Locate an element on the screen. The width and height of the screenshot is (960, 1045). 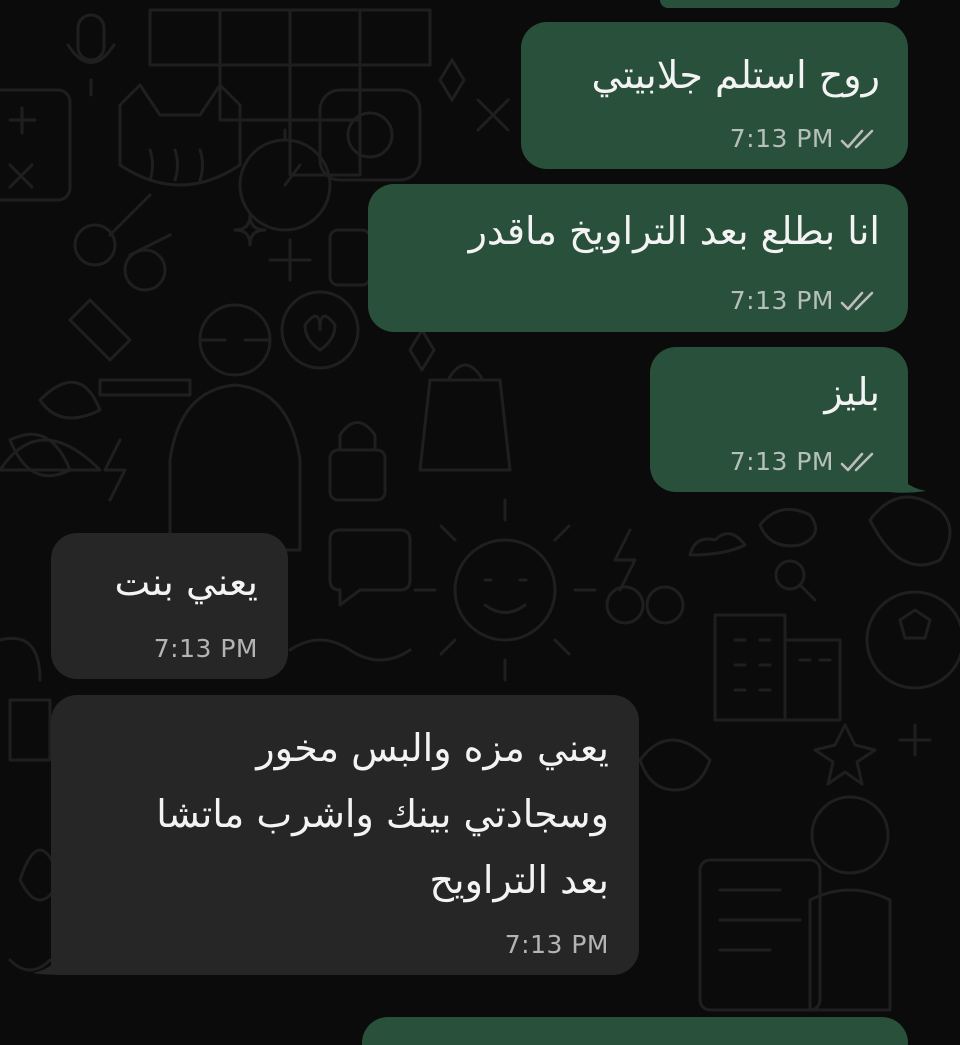
message-text: يعني بنت is located at coordinates (186, 582).